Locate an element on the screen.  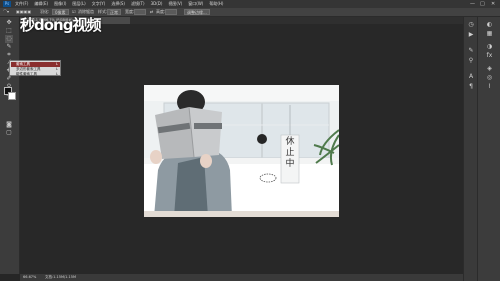
flyout-item-label: 多边形套索工具 is located at coordinates (28, 69).